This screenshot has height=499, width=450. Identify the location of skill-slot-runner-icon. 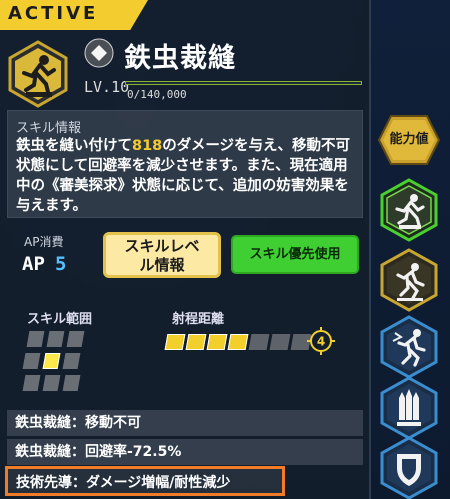
(409, 280).